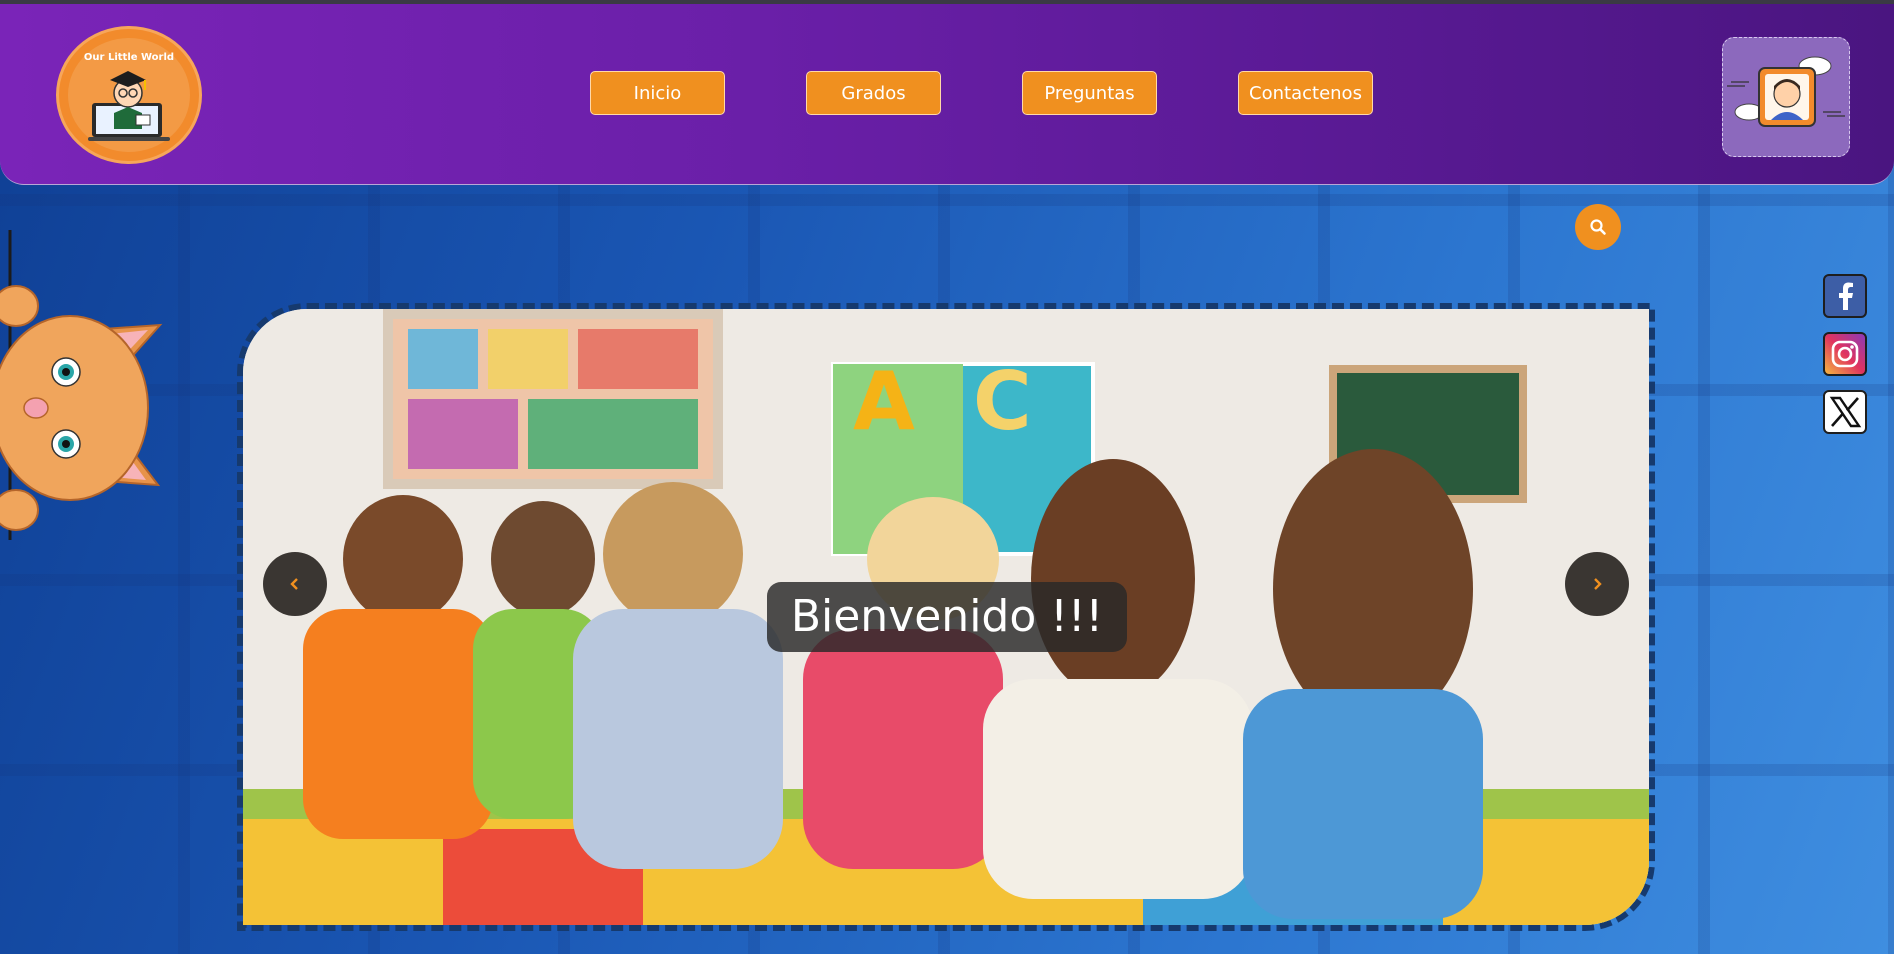 Image resolution: width=1894 pixels, height=954 pixels. I want to click on search-button, so click(1598, 227).